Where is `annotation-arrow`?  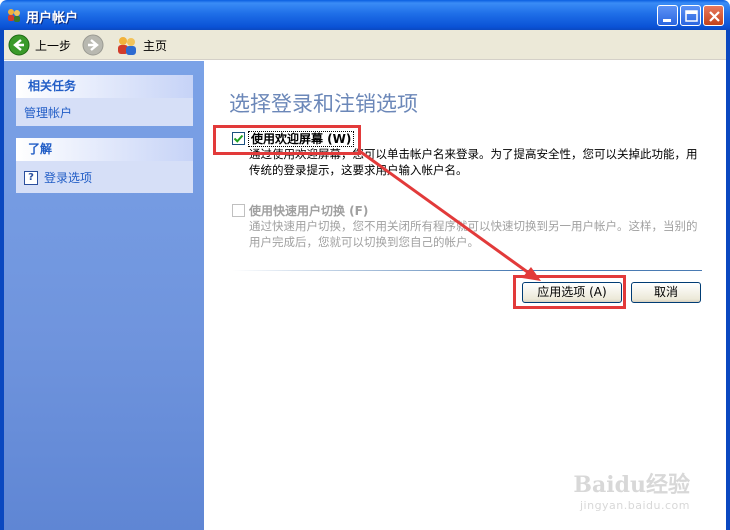
annotation-arrow is located at coordinates (449, 214).